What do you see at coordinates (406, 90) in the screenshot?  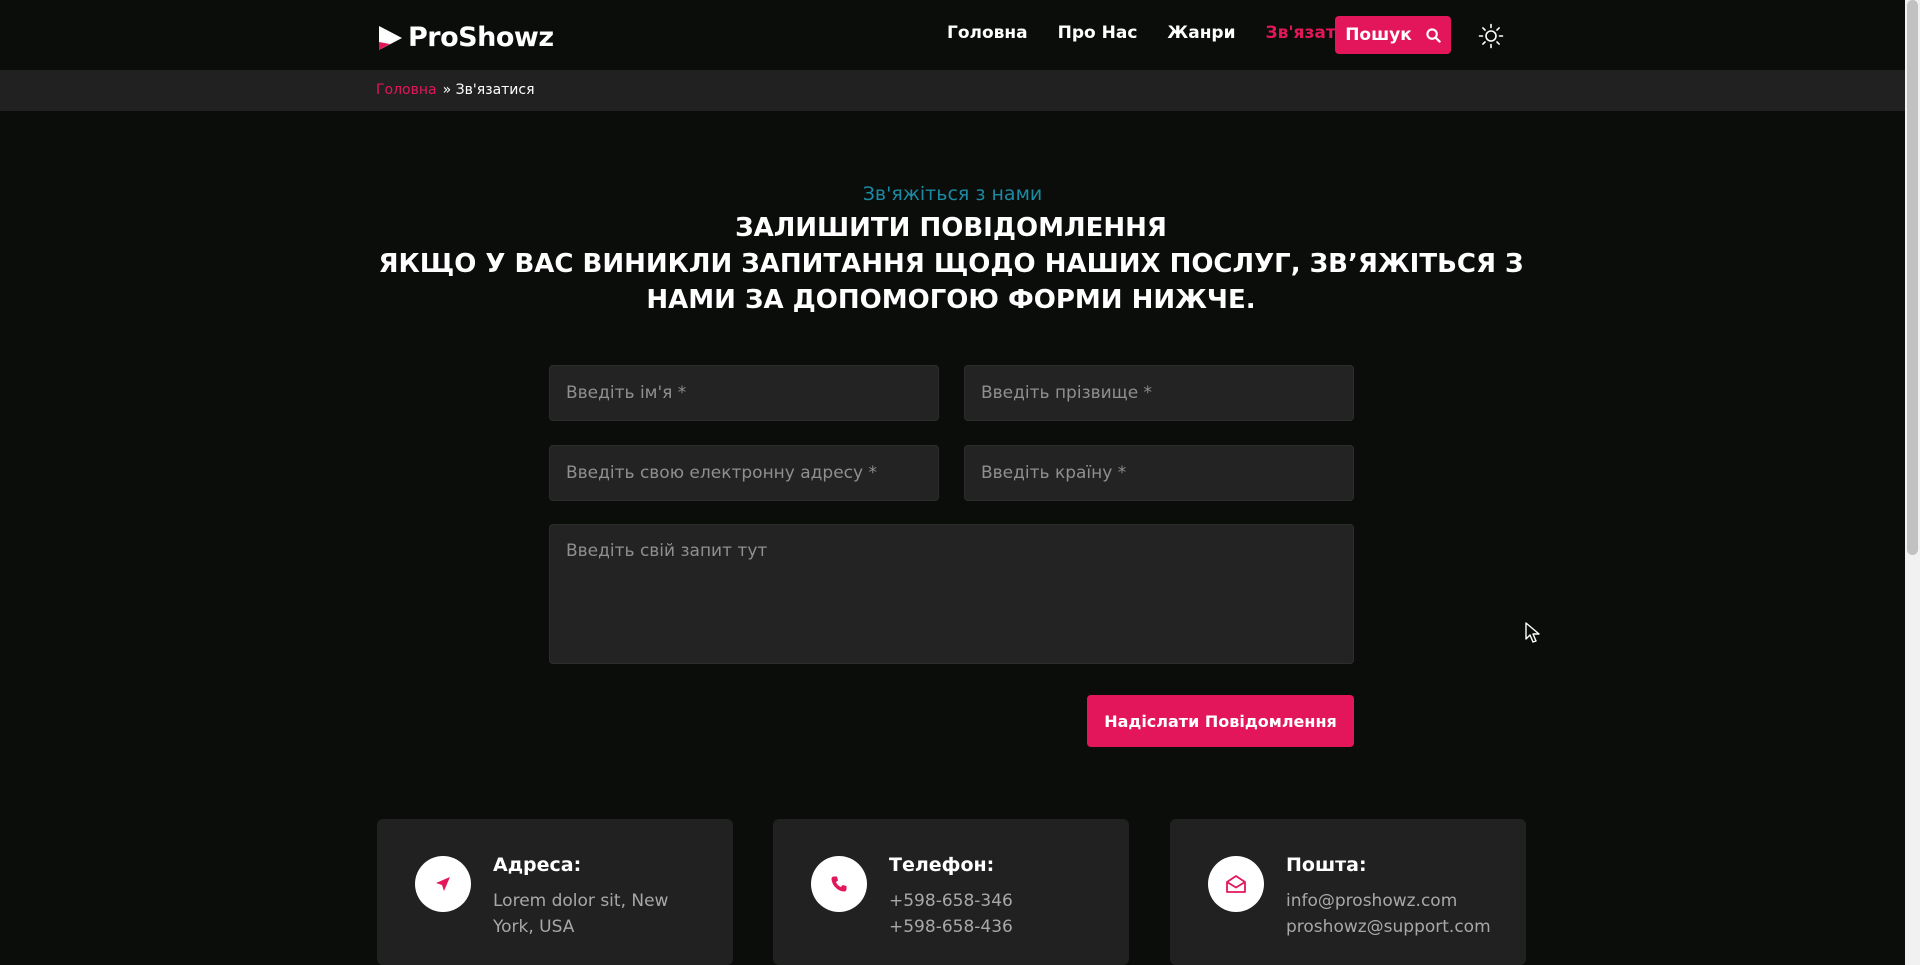 I see `breadcrumb-home-link: Головна` at bounding box center [406, 90].